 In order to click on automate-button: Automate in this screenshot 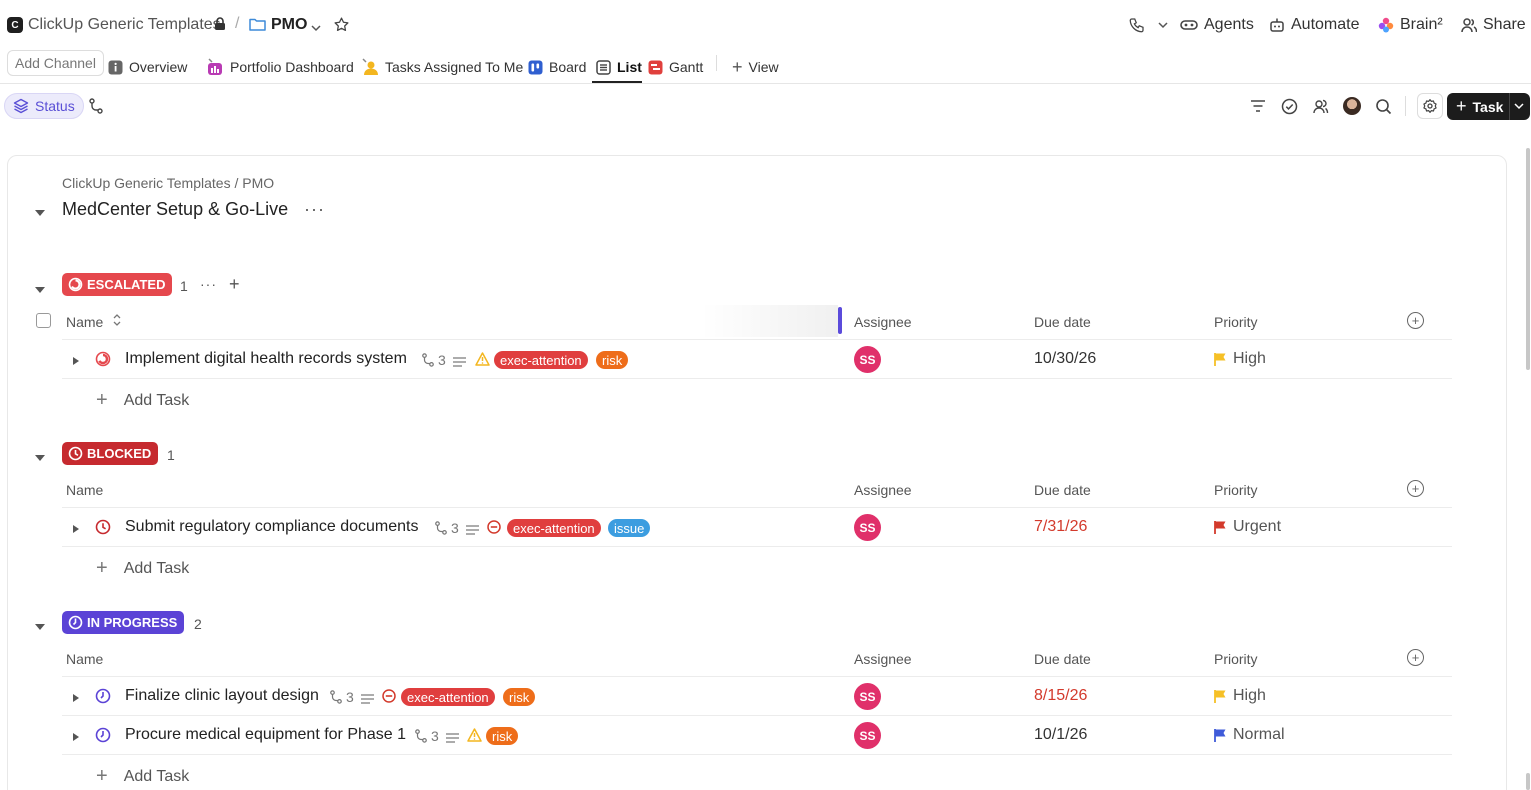, I will do `click(1314, 25)`.